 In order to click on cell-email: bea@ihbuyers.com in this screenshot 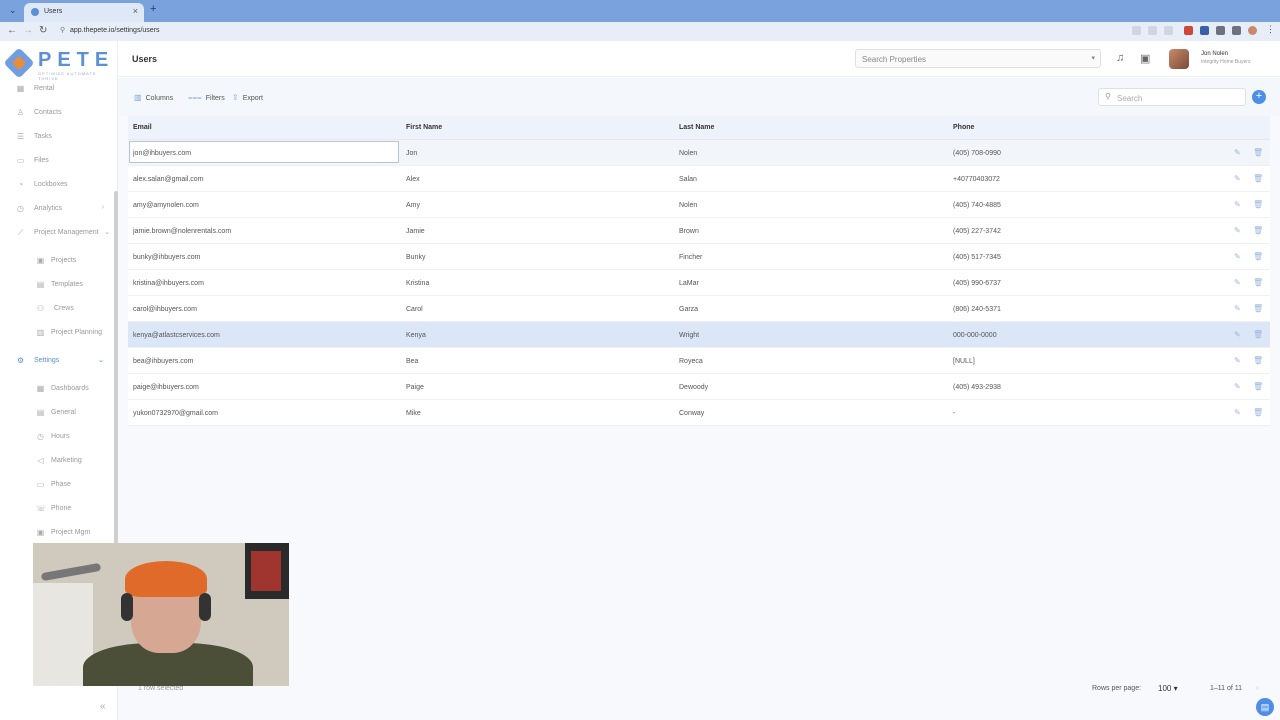, I will do `click(163, 361)`.